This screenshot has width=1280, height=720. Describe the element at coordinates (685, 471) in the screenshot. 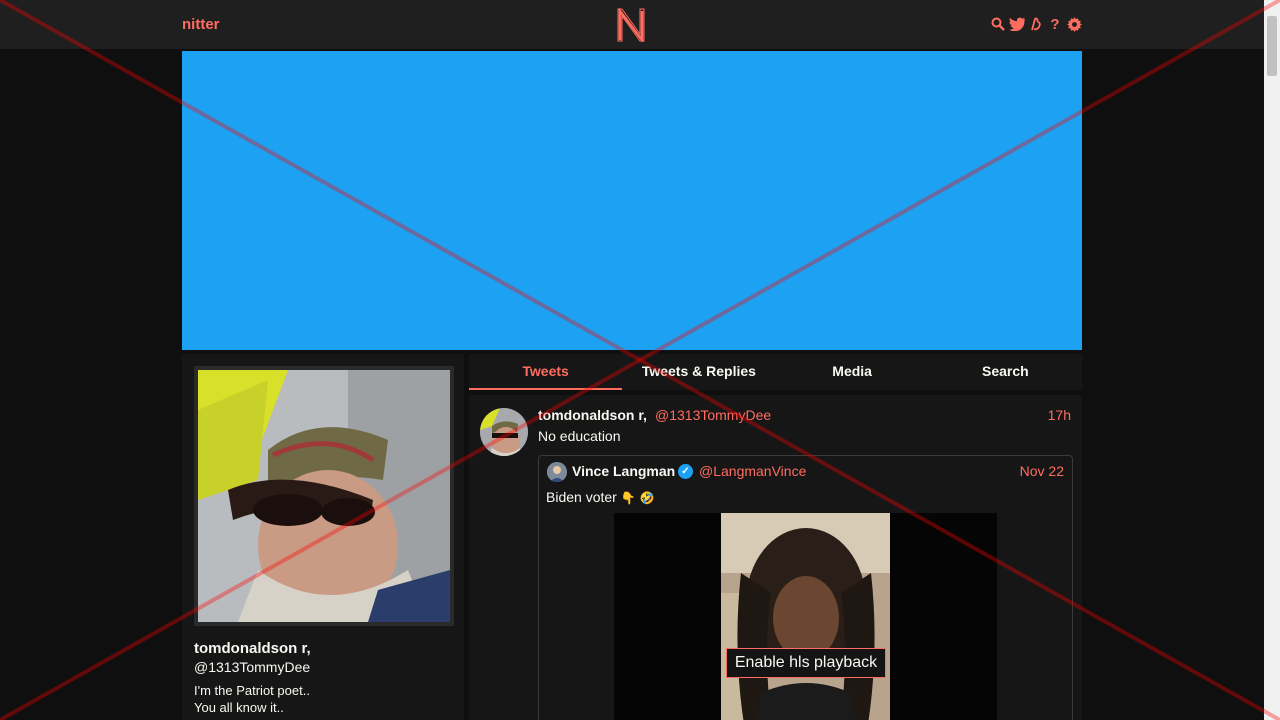

I see `verified-badge-icon: ✓` at that location.